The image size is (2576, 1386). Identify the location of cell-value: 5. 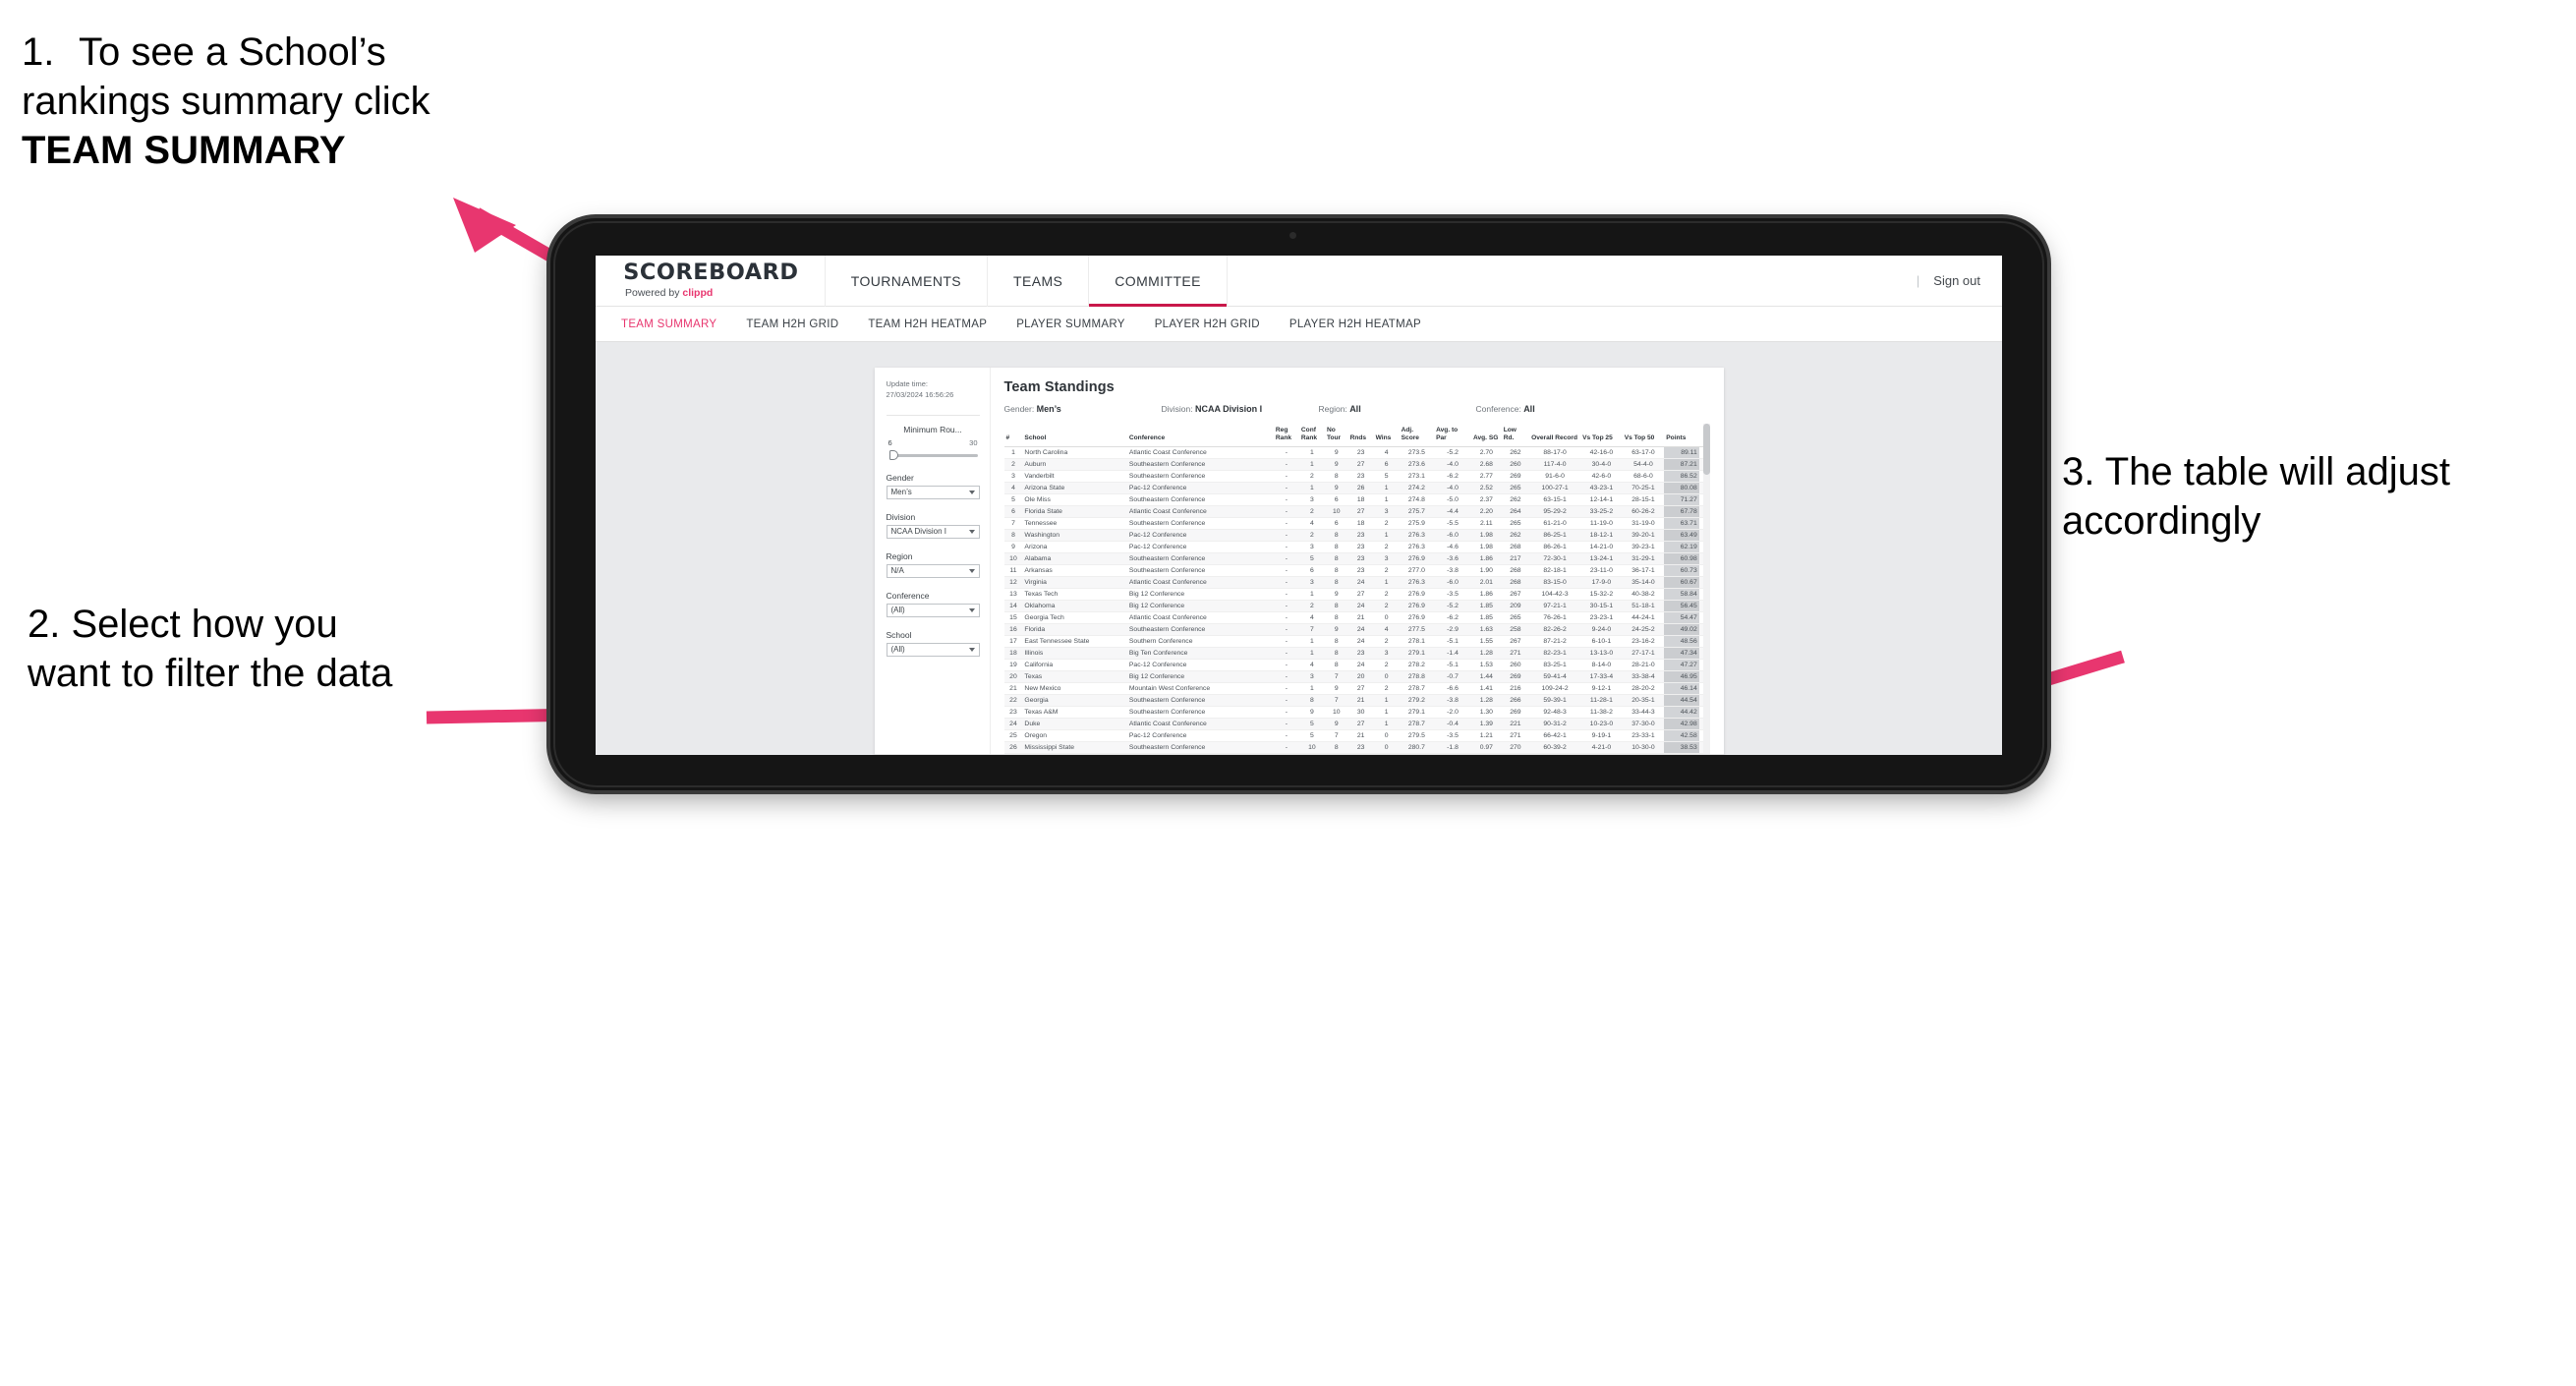
(1311, 724).